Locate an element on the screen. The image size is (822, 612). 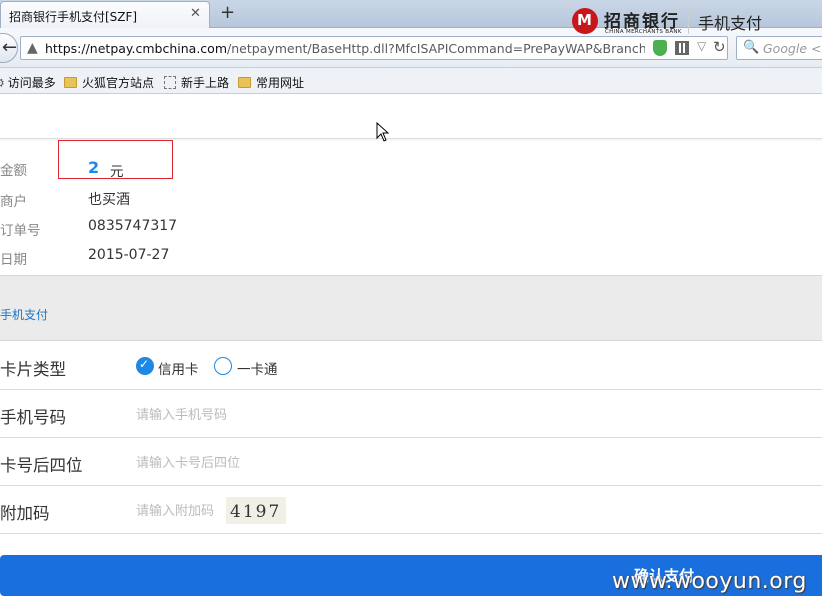
amount-value: 2 is located at coordinates (94, 167).